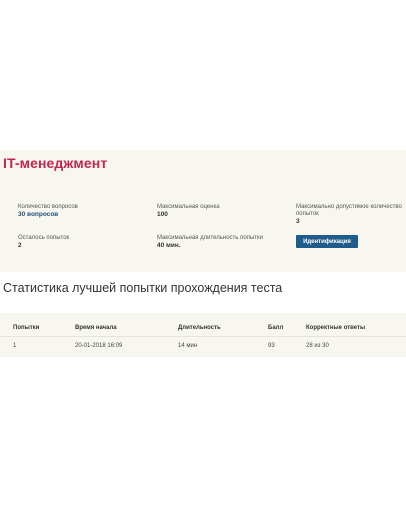  Describe the element at coordinates (349, 207) in the screenshot. I see `max-attempts-label: Максимально допустимое количество` at that location.